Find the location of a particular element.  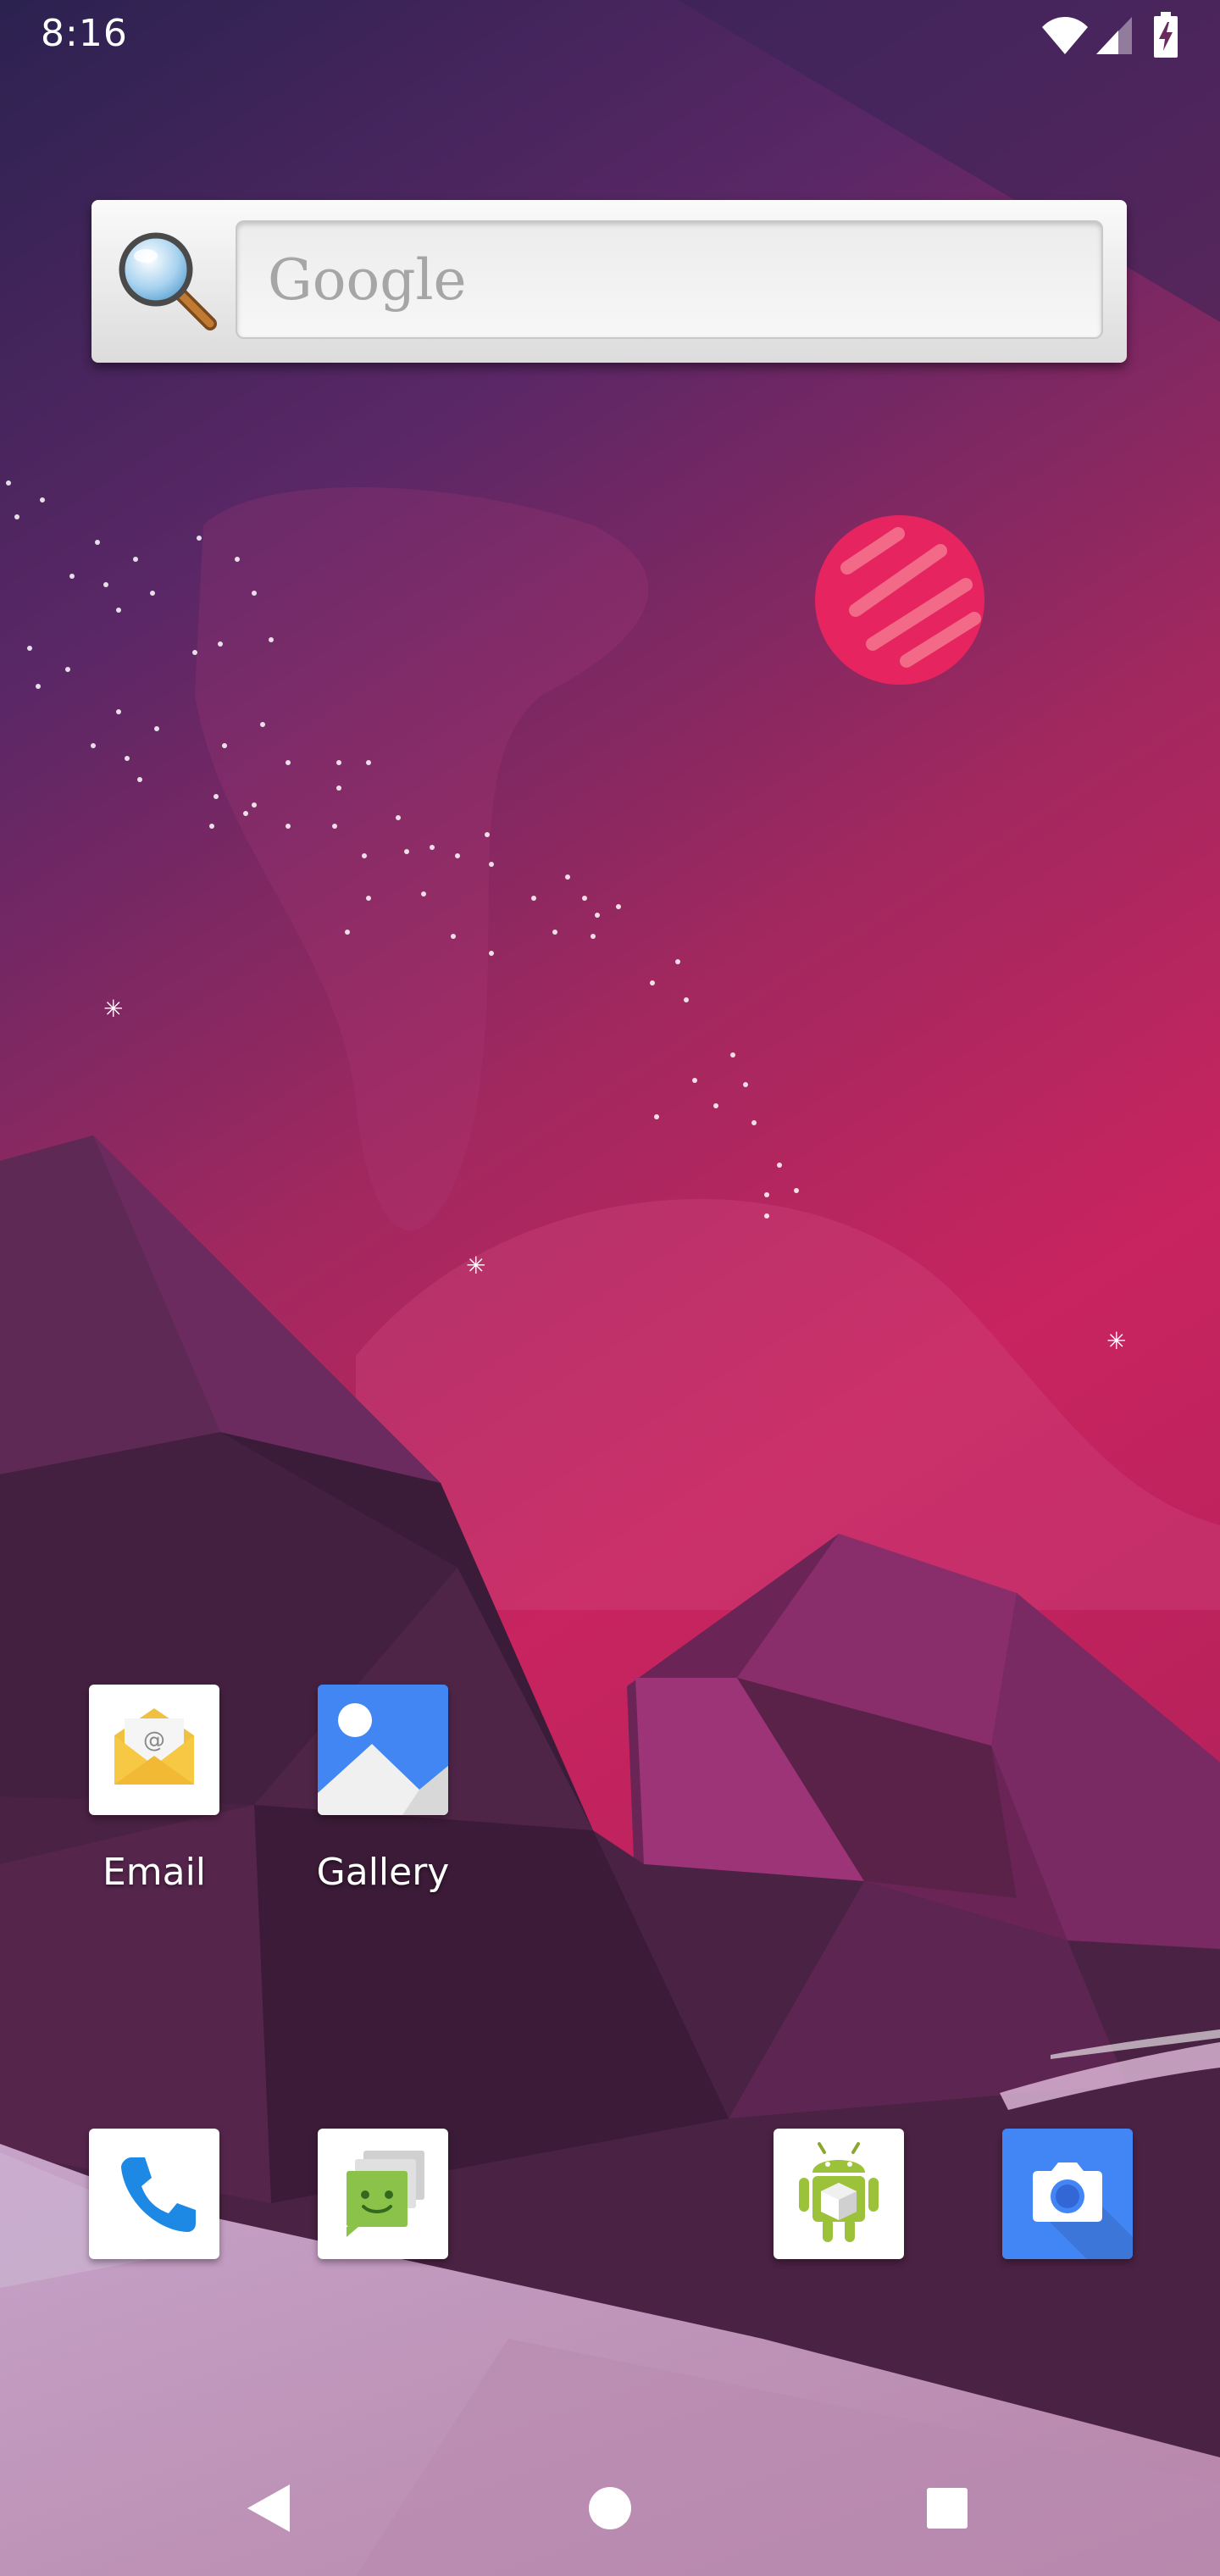

email-app-tile: @ is located at coordinates (154, 1750).